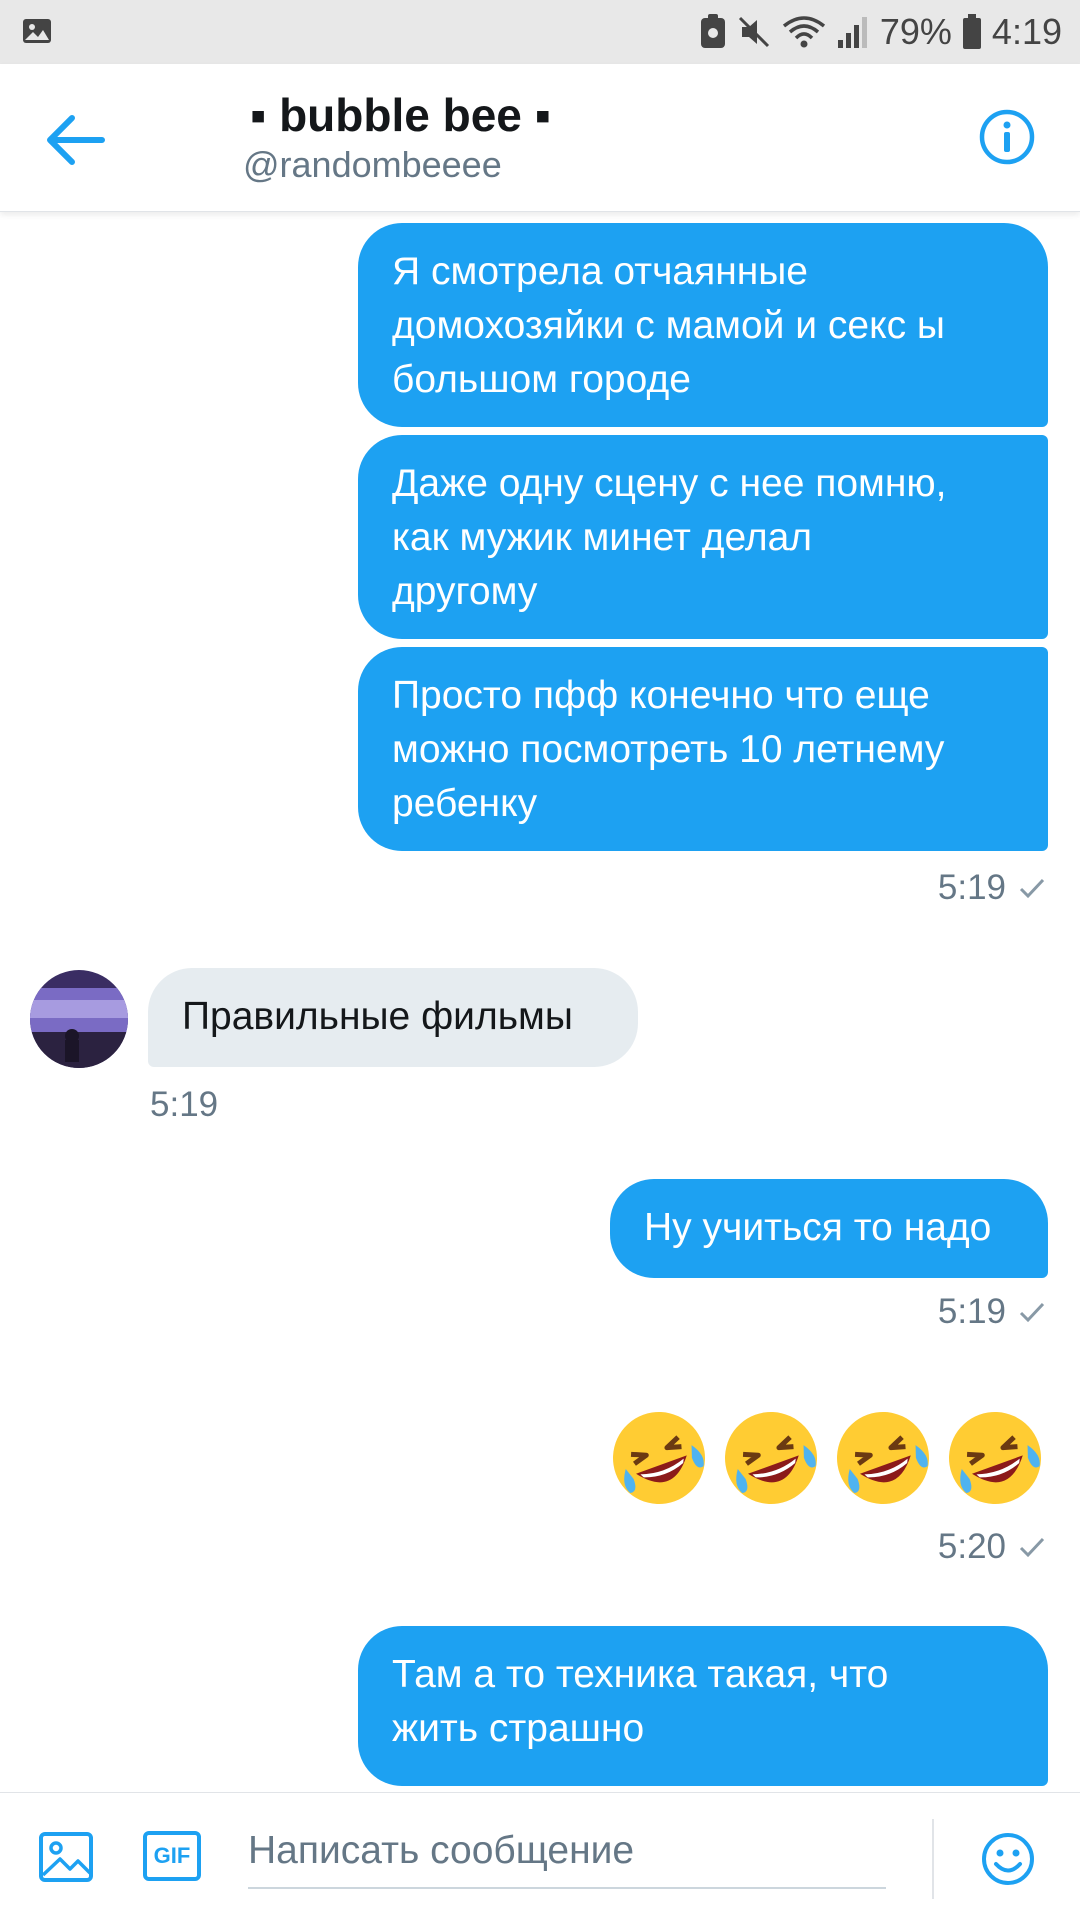 The width and height of the screenshot is (1080, 1920). Describe the element at coordinates (1008, 1859) in the screenshot. I see `emoji-picker-icon` at that location.